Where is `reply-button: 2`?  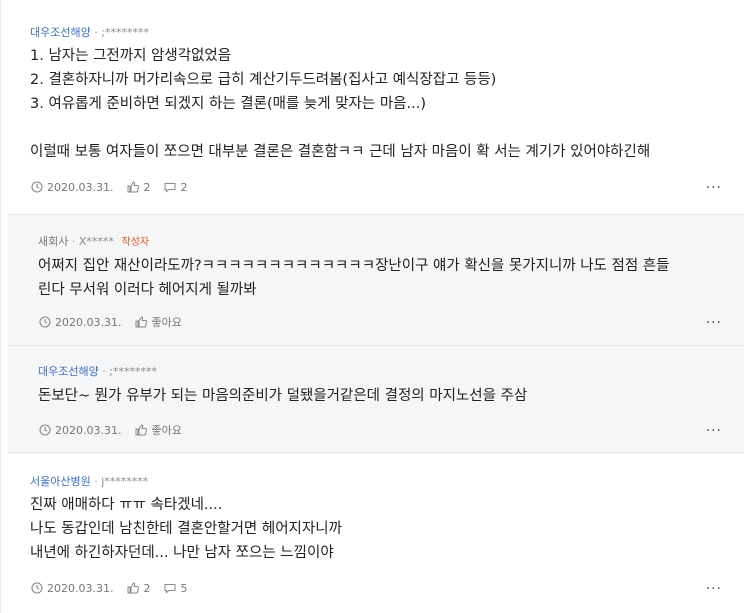
reply-button: 2 is located at coordinates (175, 187).